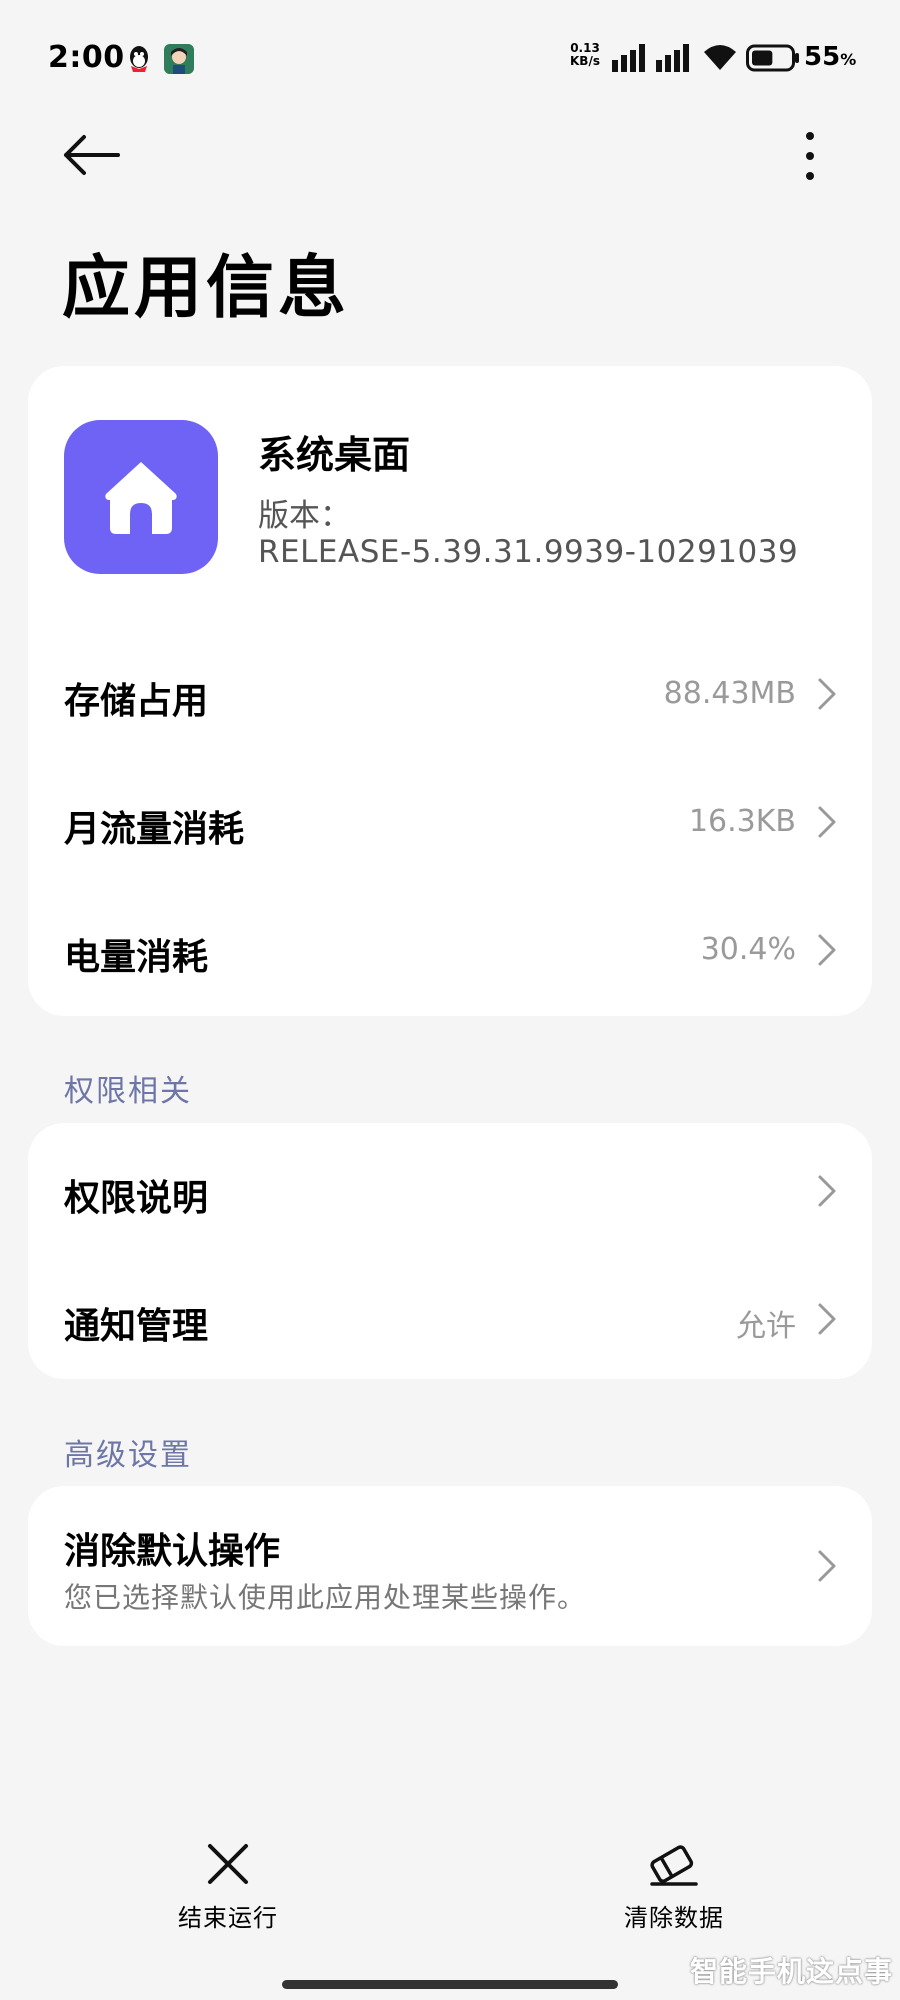  I want to click on status-time: 2:00, so click(86, 57).